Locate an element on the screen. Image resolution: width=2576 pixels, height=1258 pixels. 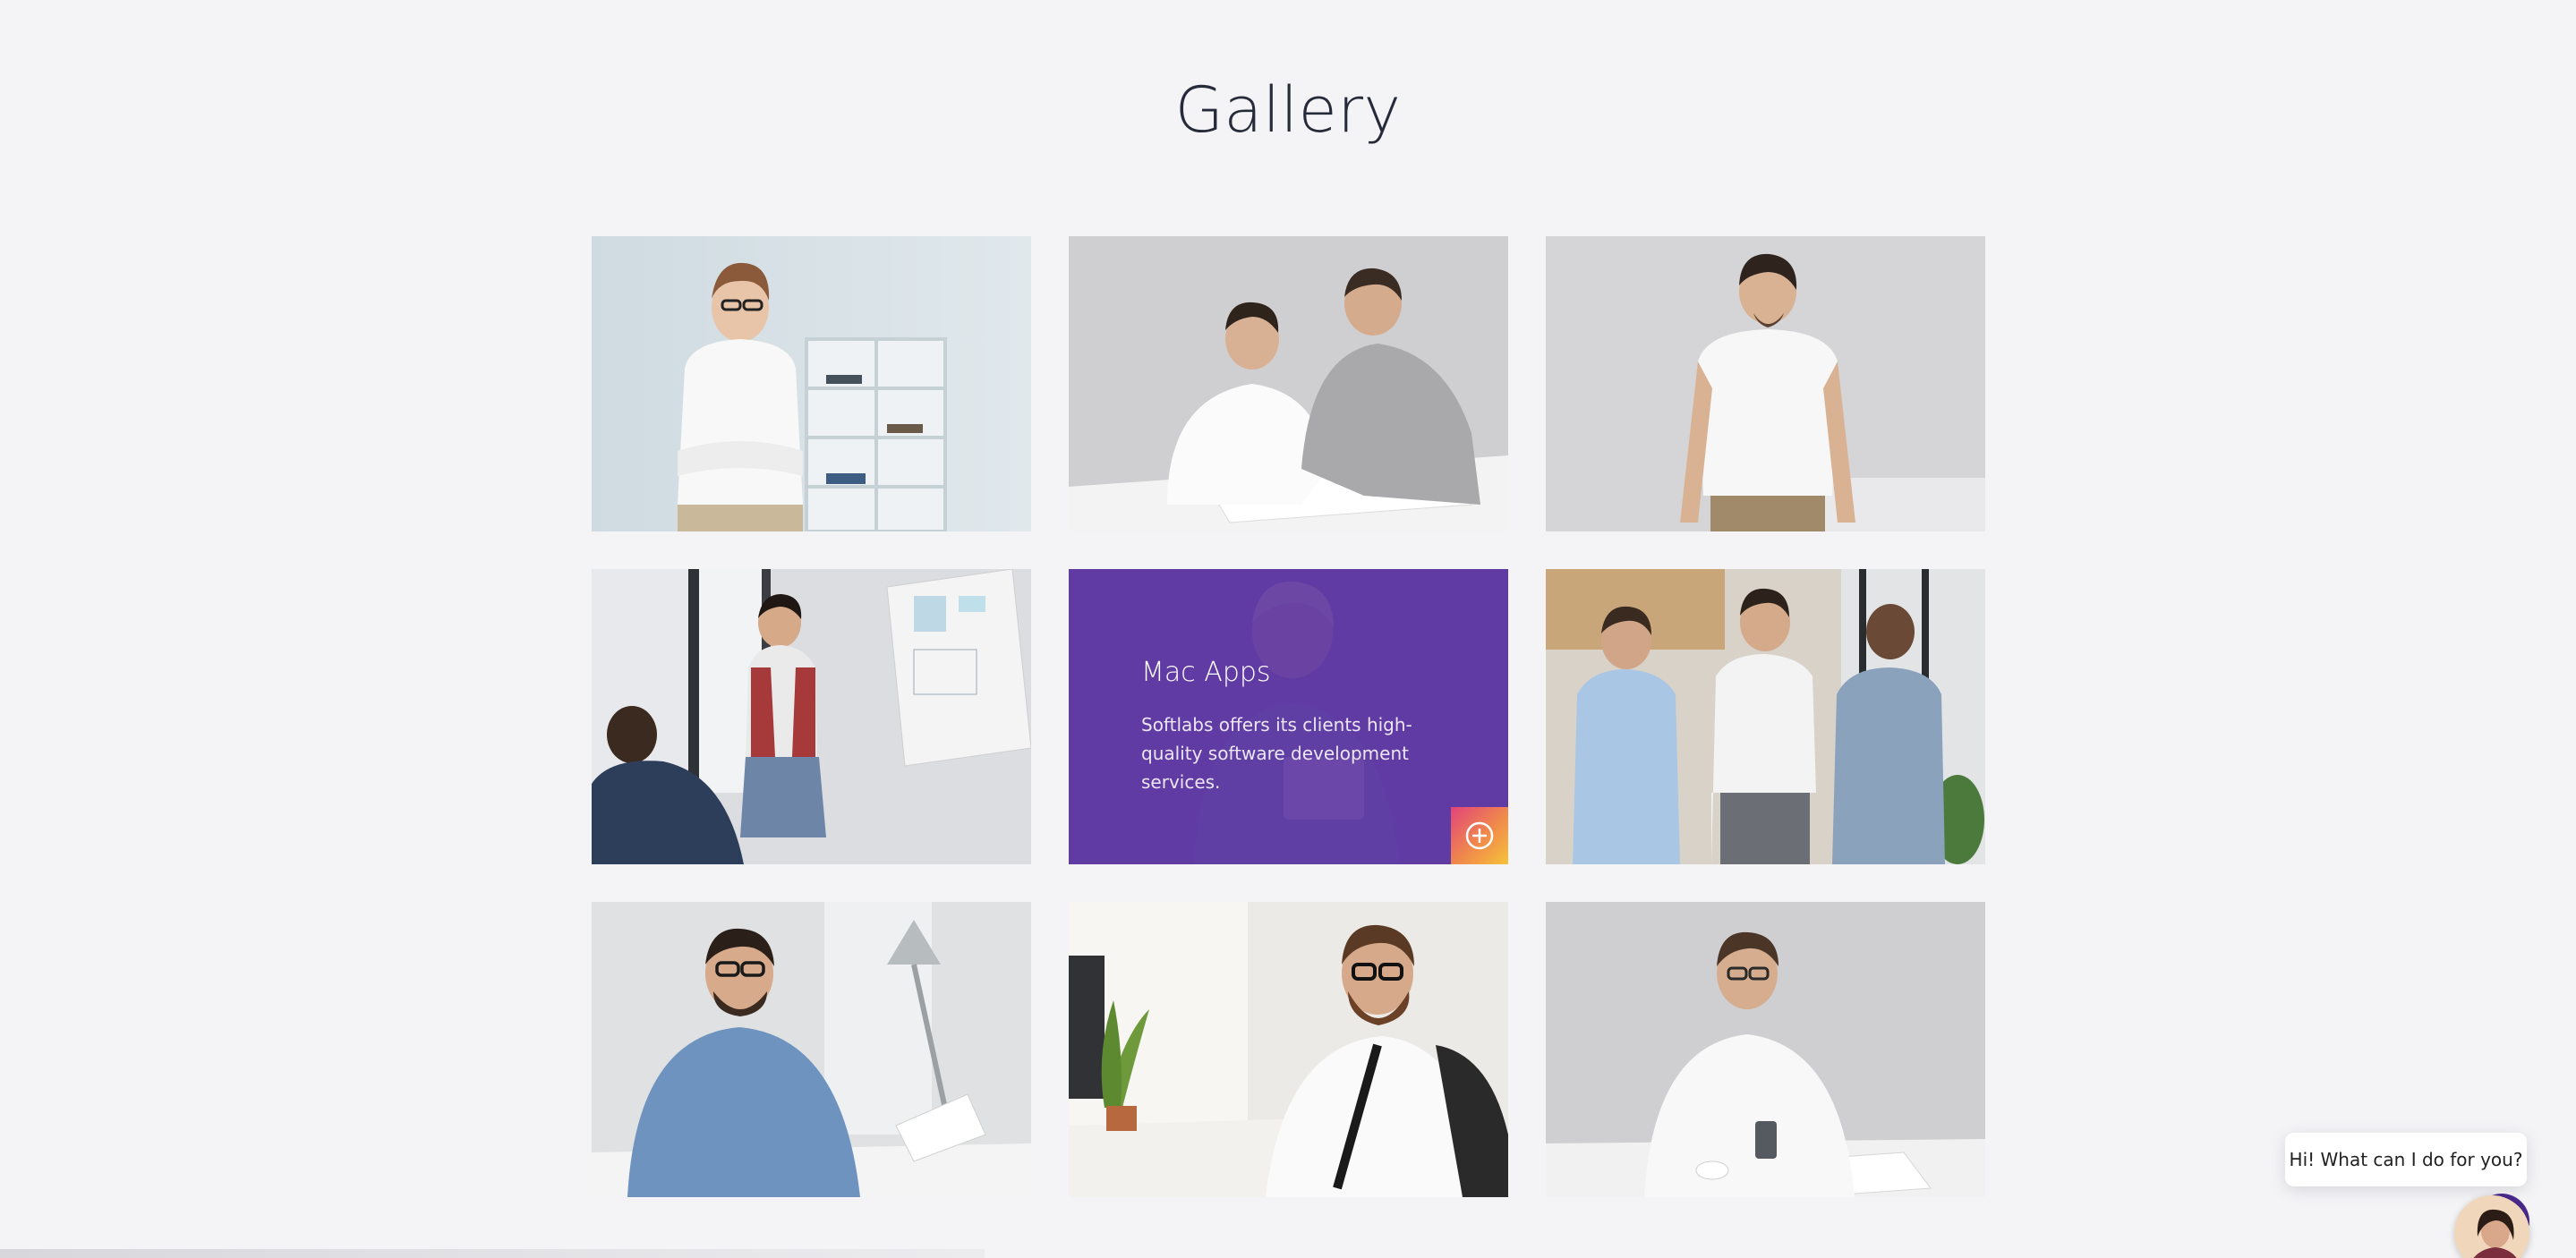
plus-circle-icon is located at coordinates (1479, 836).